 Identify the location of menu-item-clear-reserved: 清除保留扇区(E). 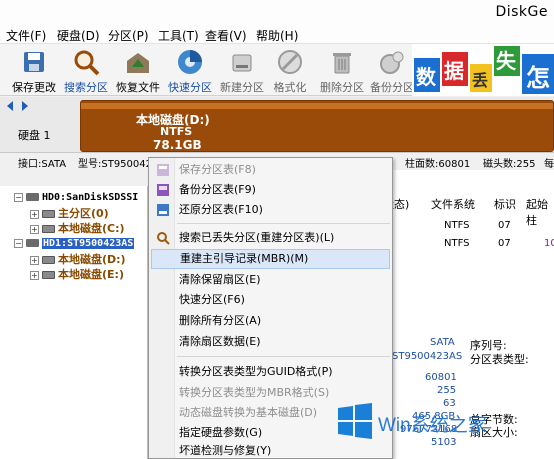
(270, 280).